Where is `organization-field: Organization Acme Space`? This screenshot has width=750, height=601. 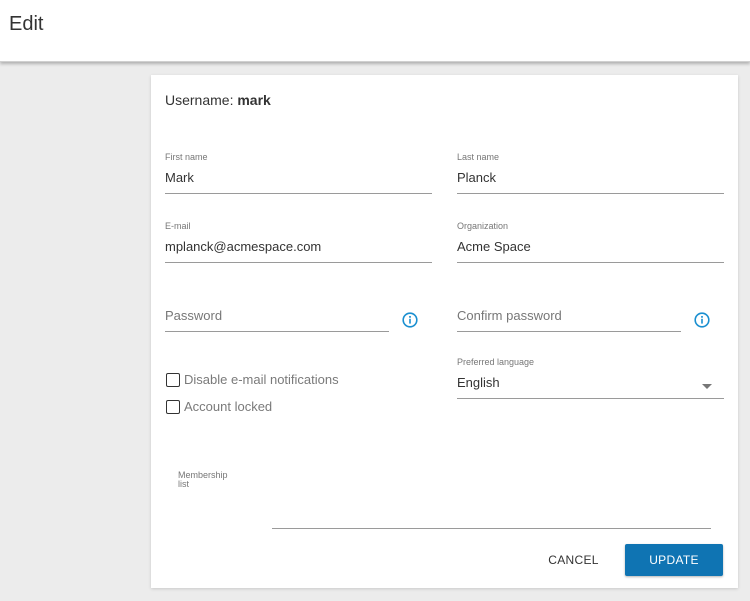
organization-field: Organization Acme Space is located at coordinates (590, 241).